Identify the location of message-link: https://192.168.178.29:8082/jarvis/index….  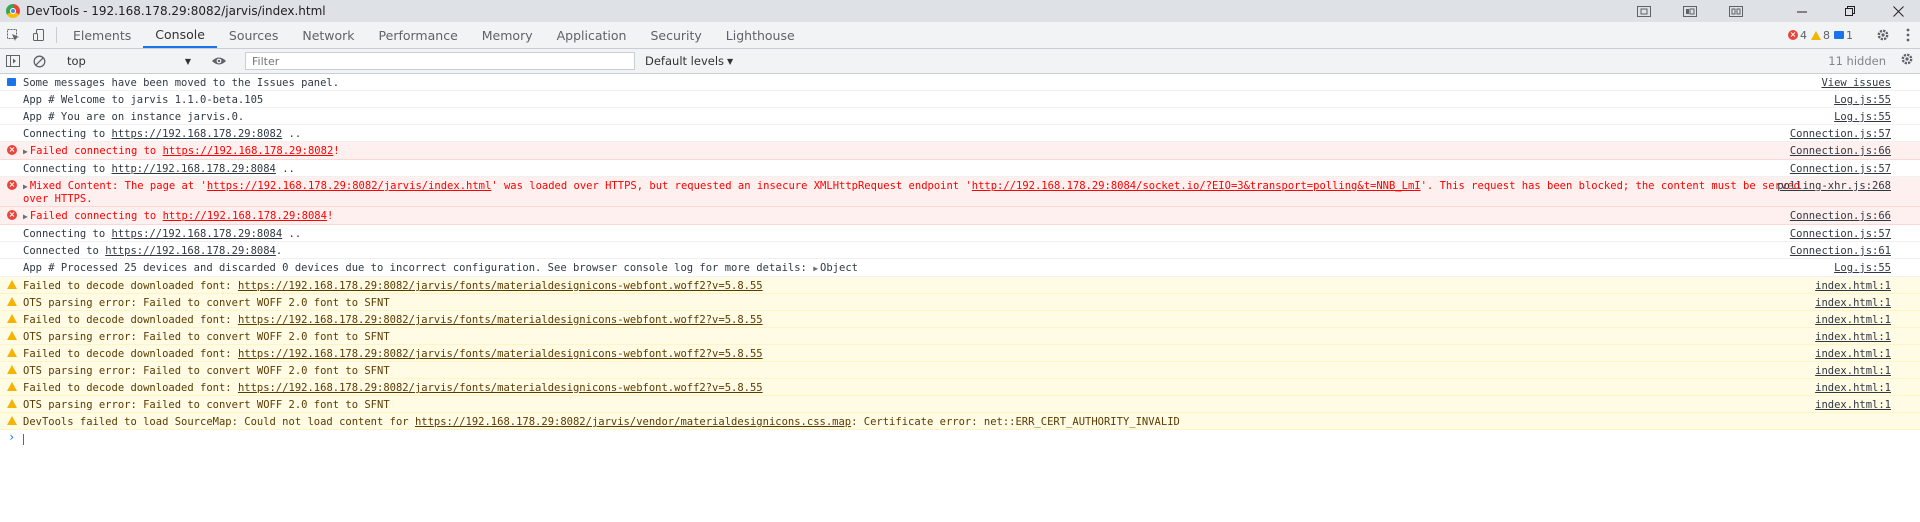
(349, 186).